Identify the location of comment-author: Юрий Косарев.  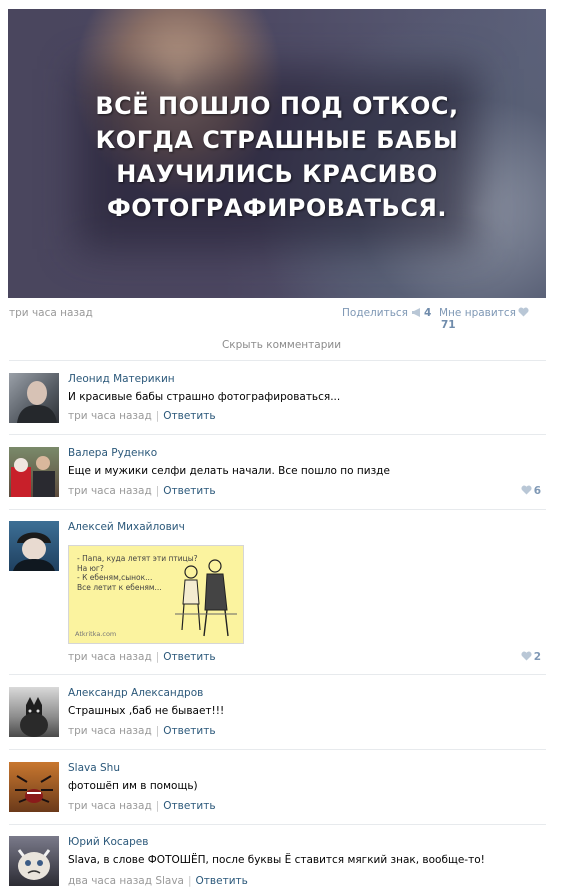
(108, 842).